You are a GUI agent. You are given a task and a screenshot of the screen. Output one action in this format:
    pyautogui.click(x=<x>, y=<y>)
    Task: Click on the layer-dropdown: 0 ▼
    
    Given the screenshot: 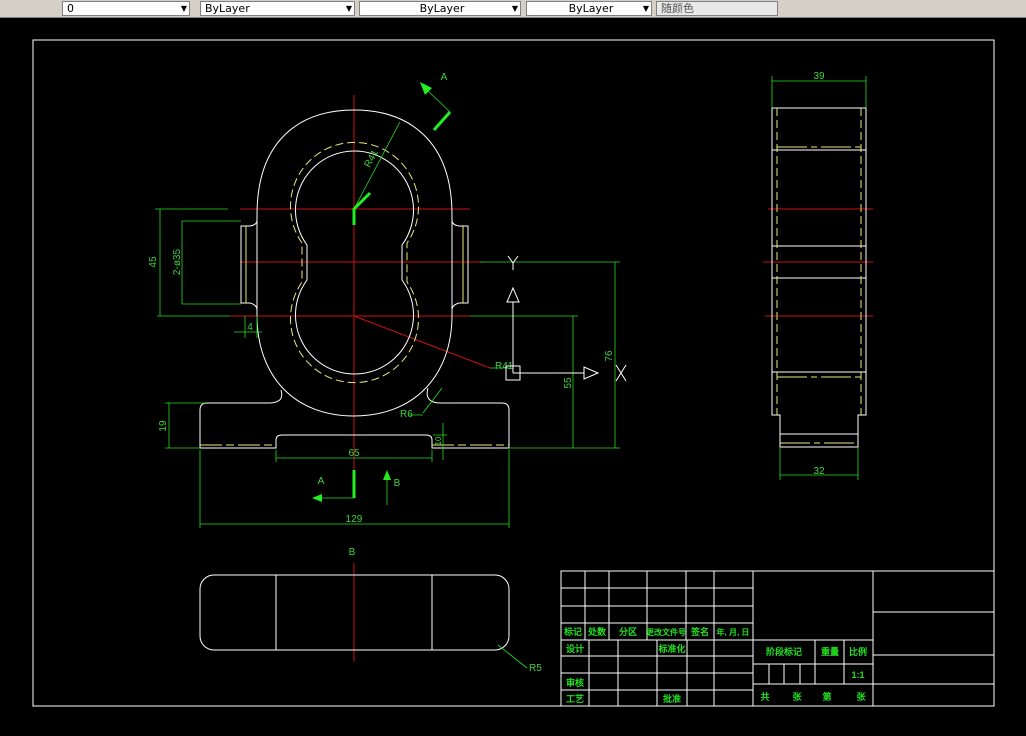 What is the action you would take?
    pyautogui.click(x=126, y=8)
    